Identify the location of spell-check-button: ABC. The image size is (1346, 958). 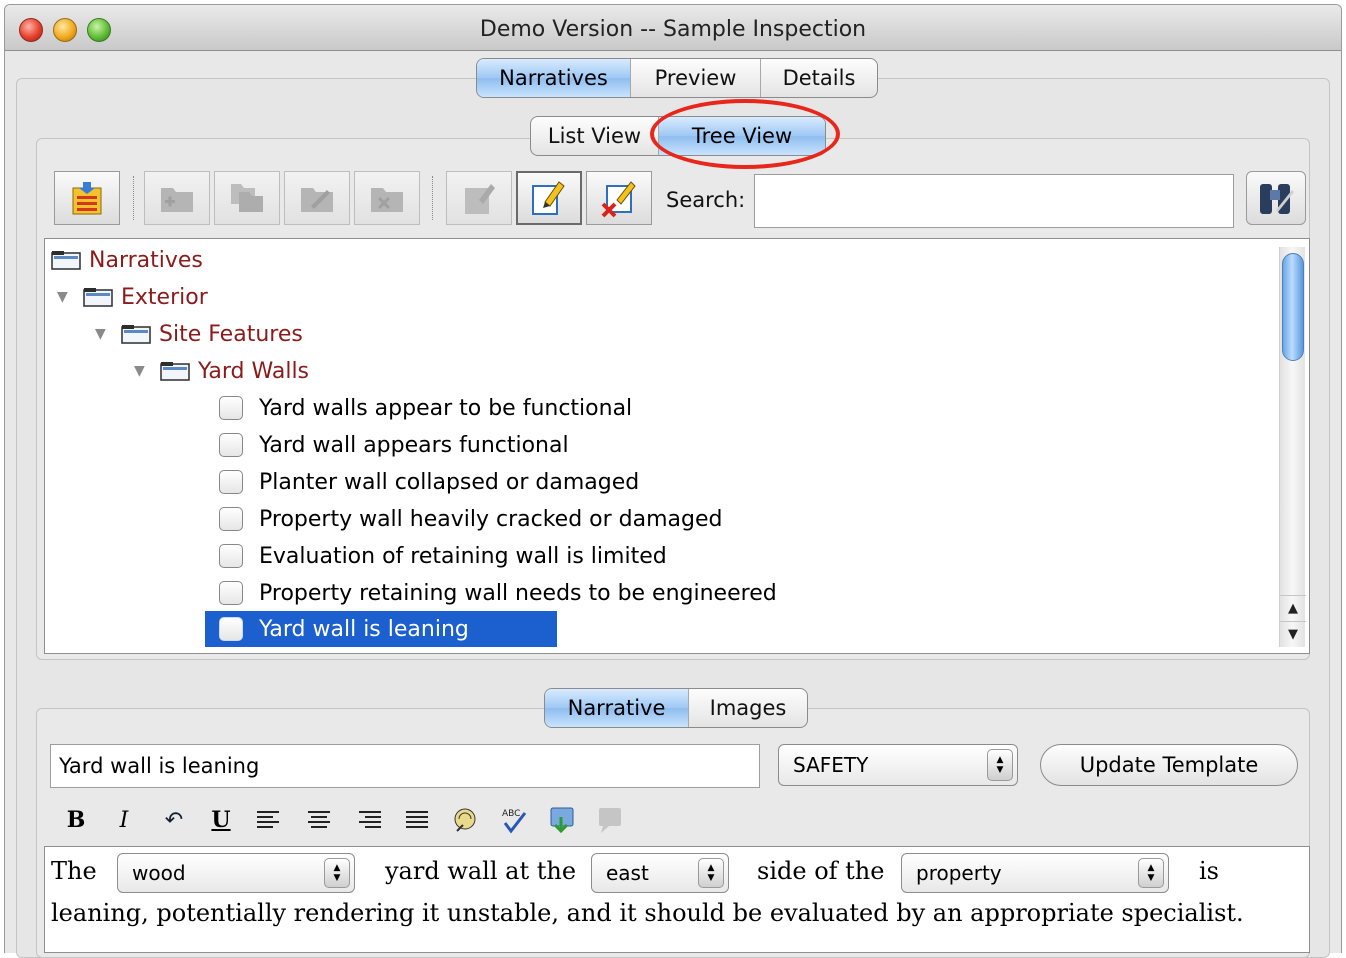
(514, 820).